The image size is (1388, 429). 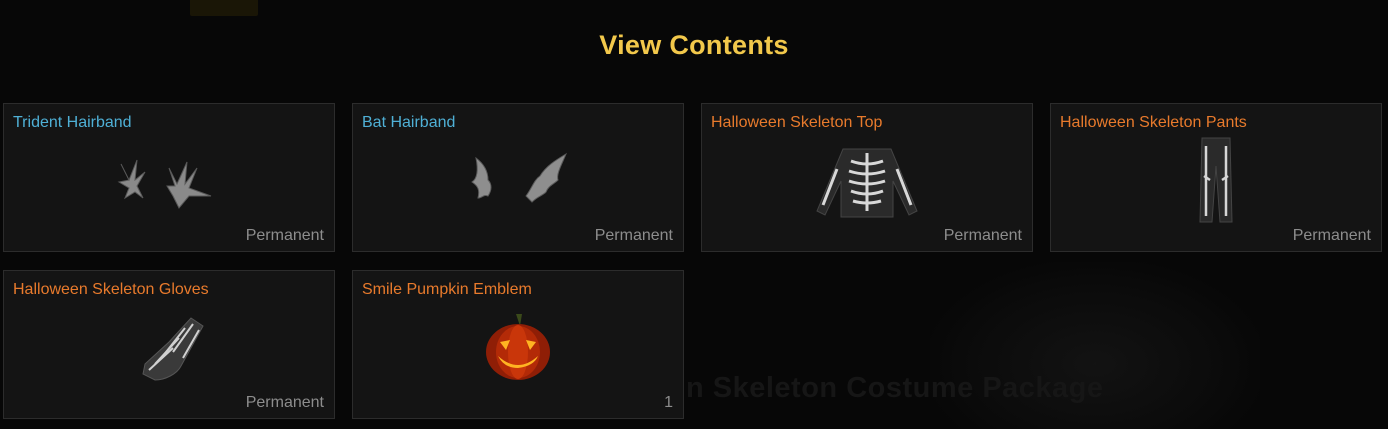 I want to click on modal-title: View Contents, so click(x=694, y=45).